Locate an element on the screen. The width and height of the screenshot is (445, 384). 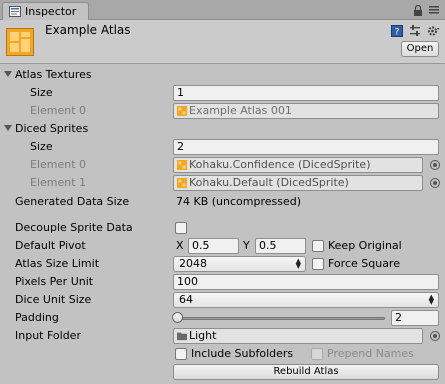
help-book-icon: ? is located at coordinates (397, 31).